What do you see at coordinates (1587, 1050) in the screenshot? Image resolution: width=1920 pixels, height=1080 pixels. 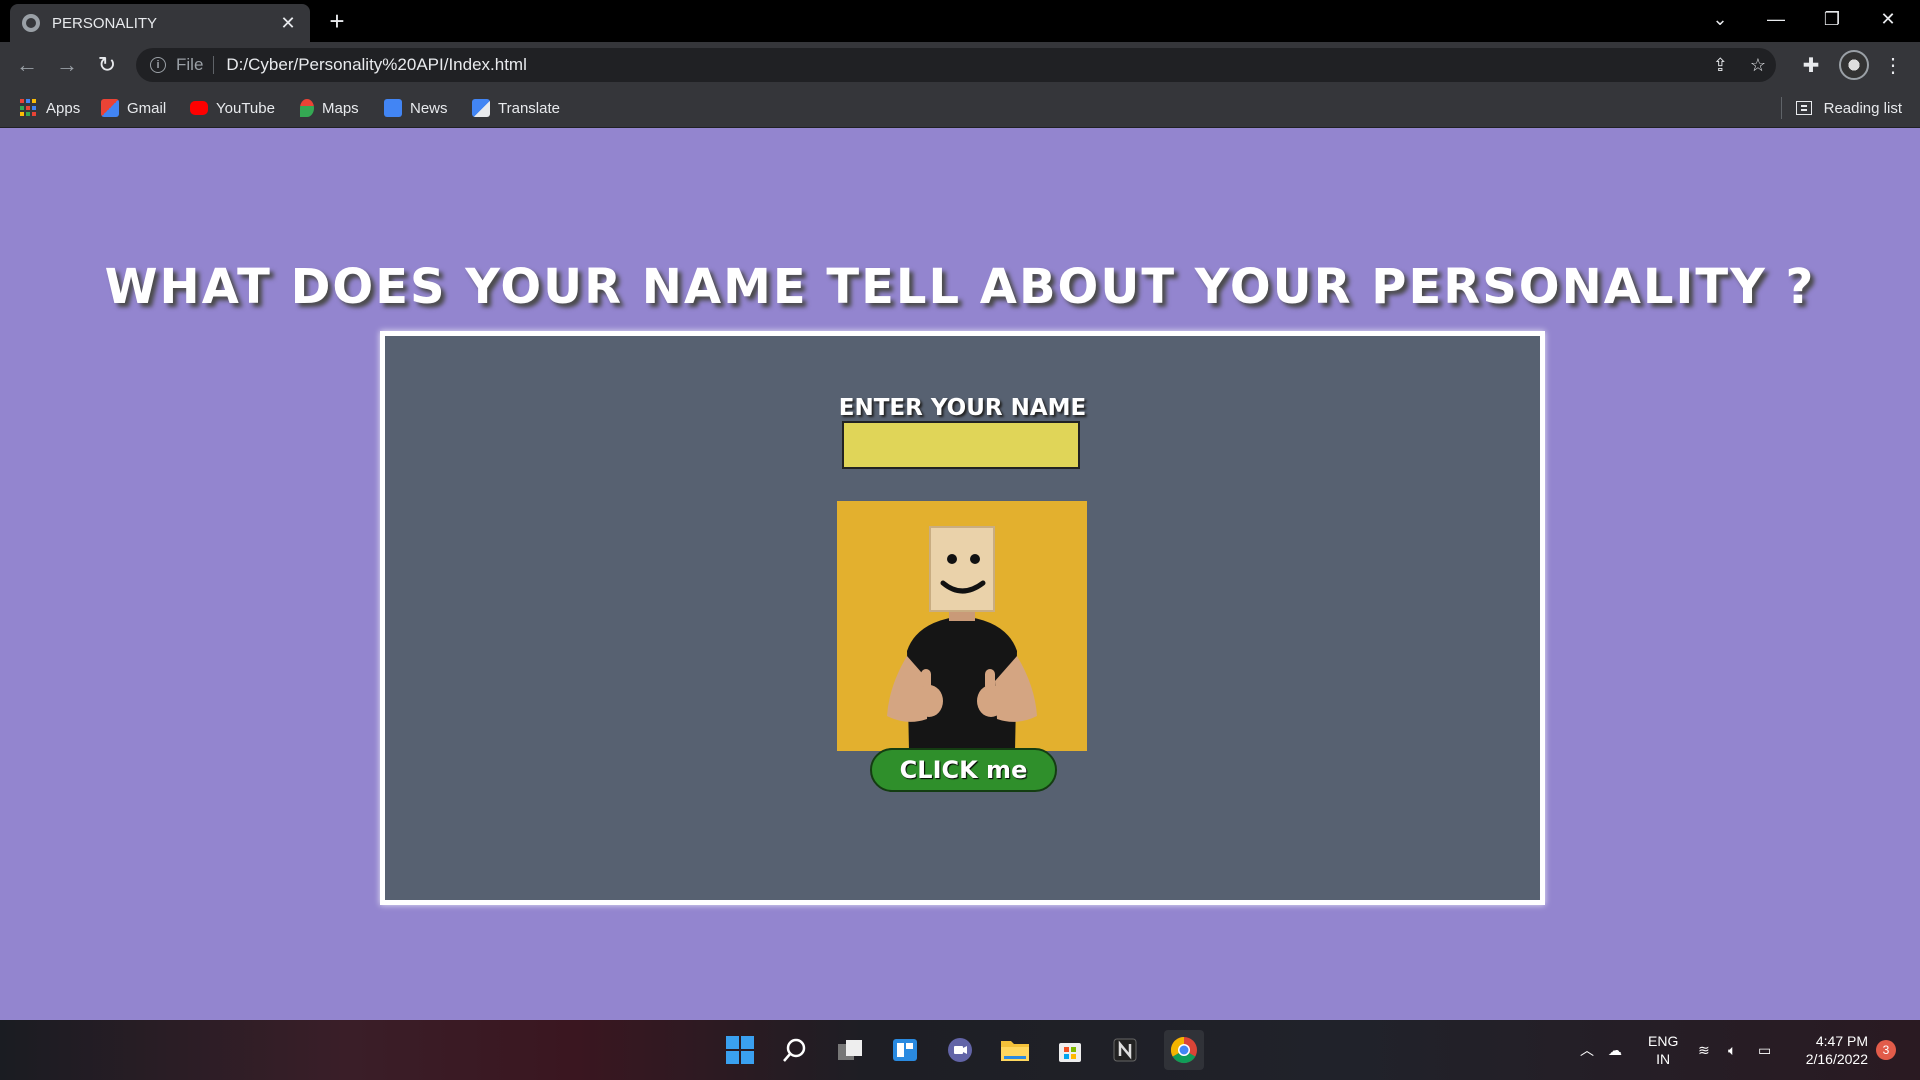 I see `show-hidden-icons: ︿` at bounding box center [1587, 1050].